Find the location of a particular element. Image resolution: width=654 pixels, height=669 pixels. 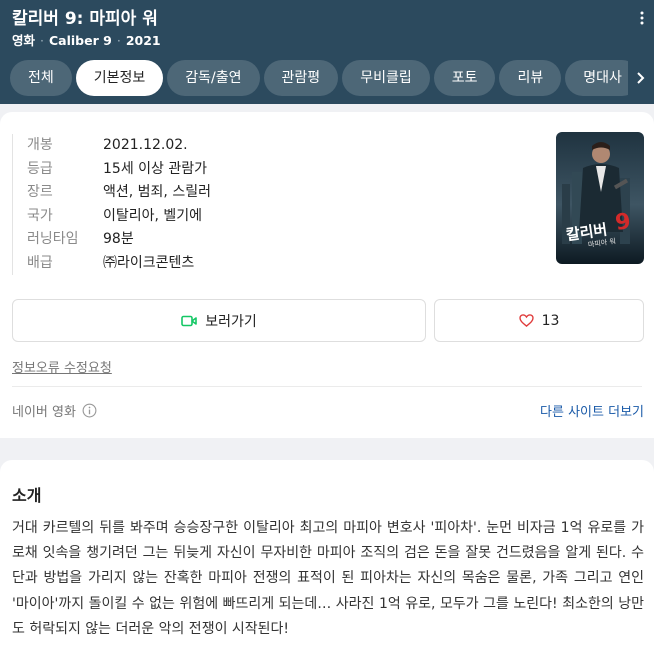

tab-cast: 감독/출연 is located at coordinates (213, 78).